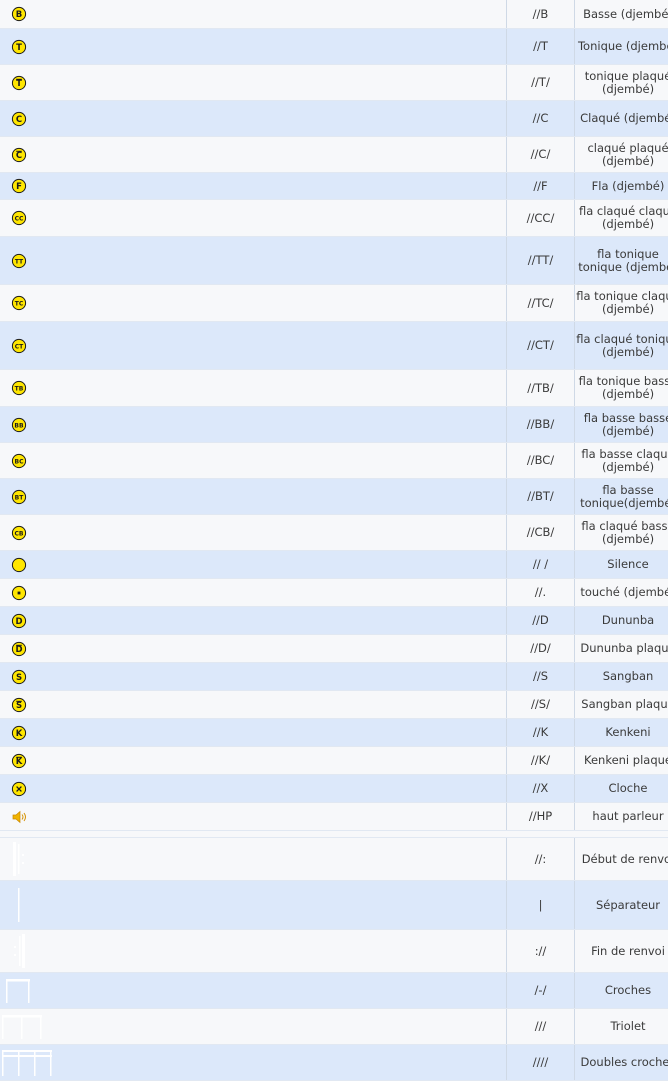 This screenshot has width=668, height=1081. Describe the element at coordinates (258, 218) in the screenshot. I see `symbol-cc-icon: CC` at that location.